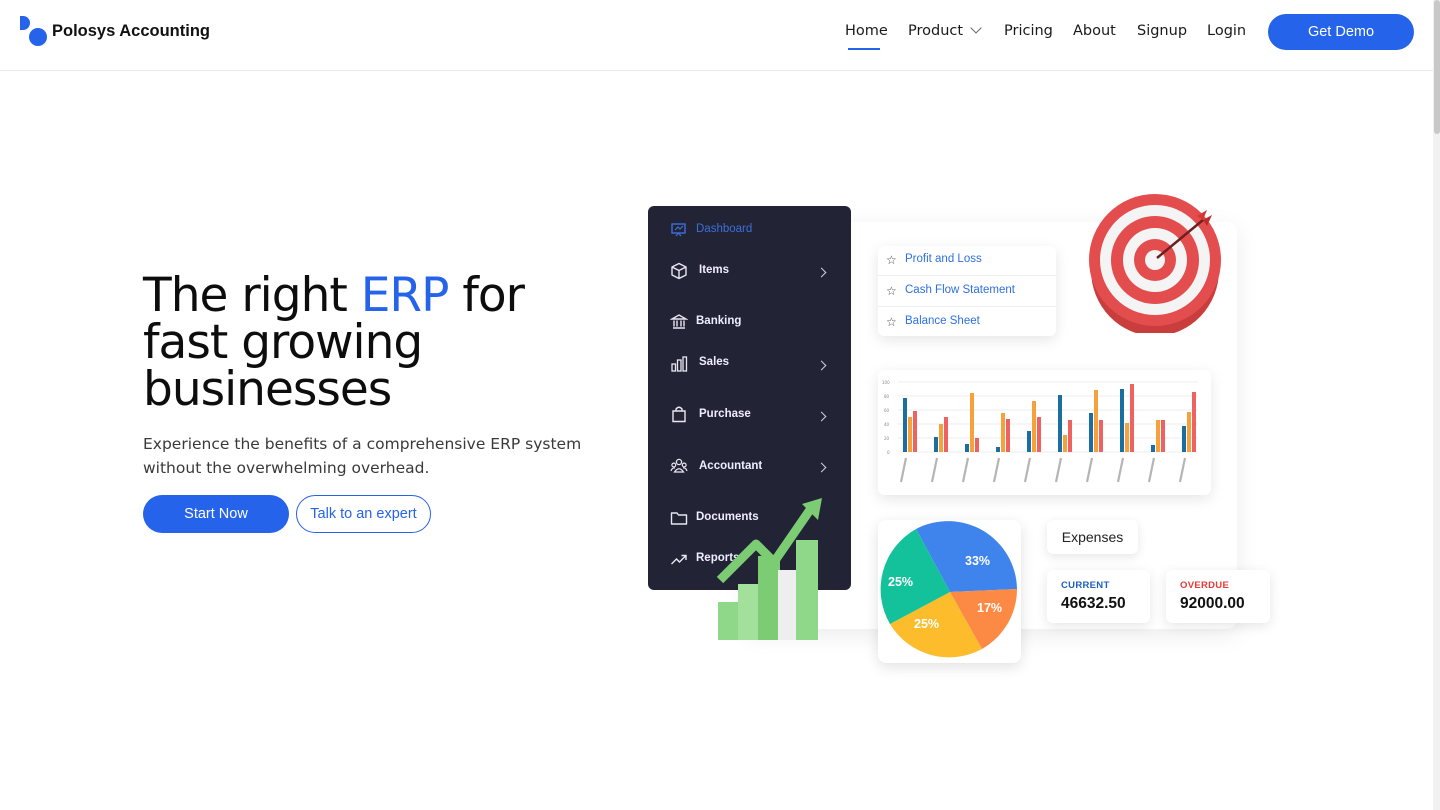 The image size is (1440, 810). I want to click on bar-chart-illustration: 100 80 60 40 20 0, so click(1040, 431).